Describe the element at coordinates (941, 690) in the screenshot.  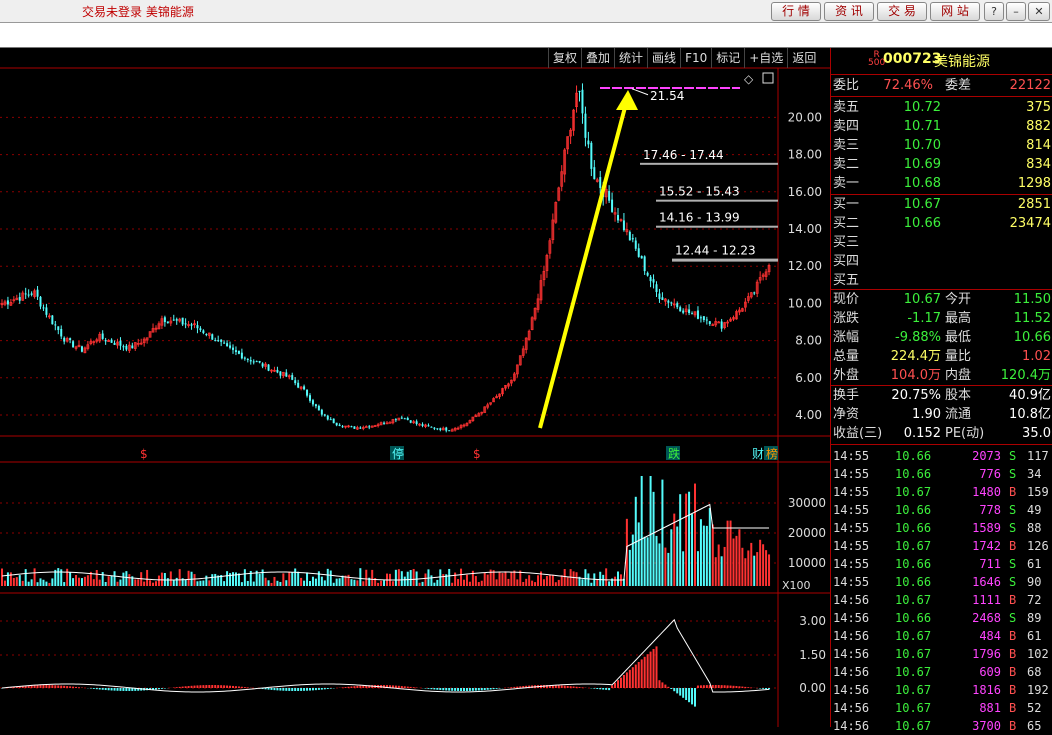
I see `tick-row: 14:5610.671816B192` at that location.